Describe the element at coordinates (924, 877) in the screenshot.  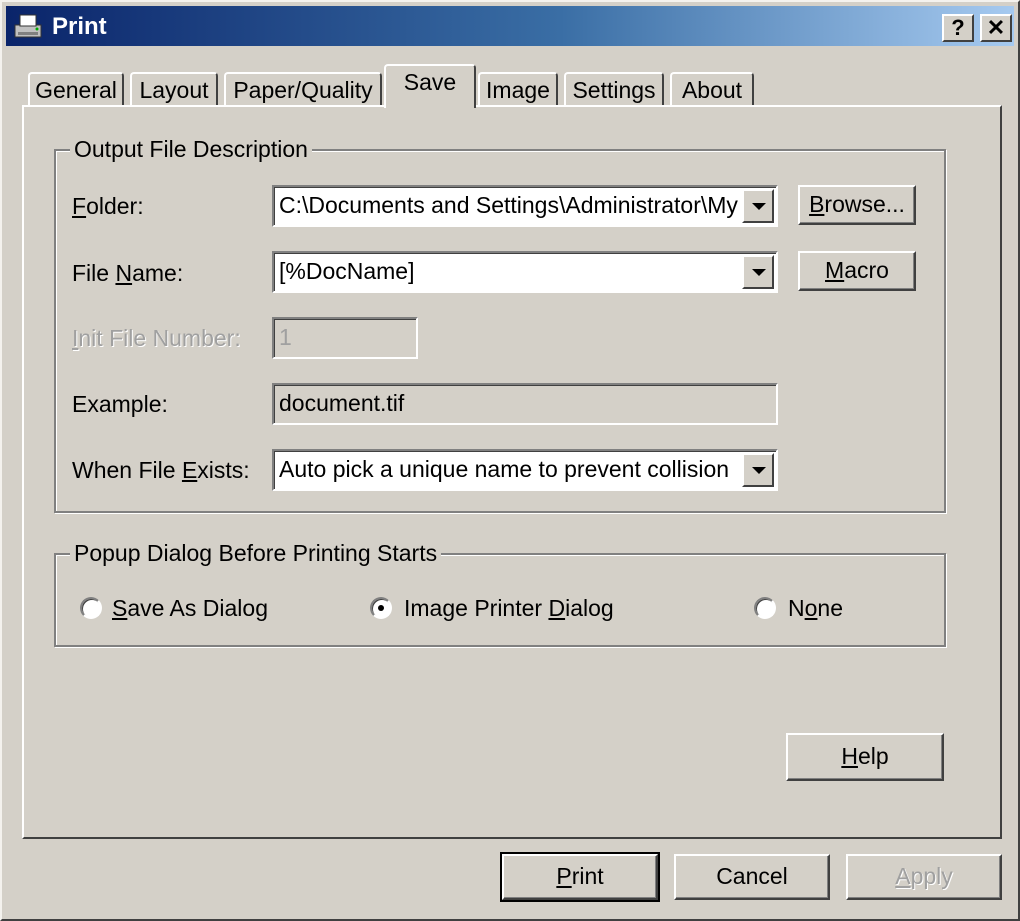
I see `apply-button: Apply` at that location.